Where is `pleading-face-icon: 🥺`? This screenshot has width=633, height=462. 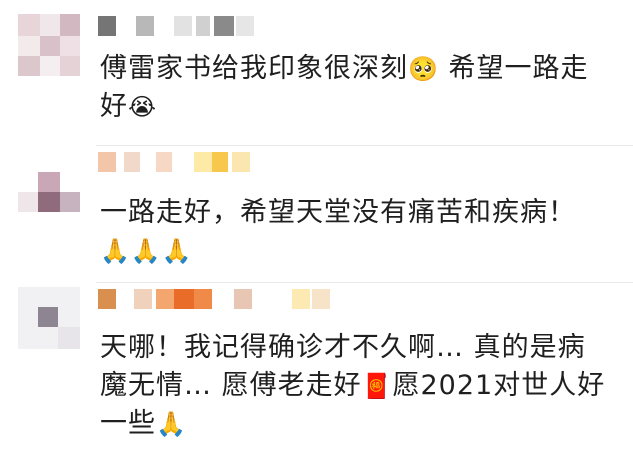
pleading-face-icon: 🥺 is located at coordinates (423, 69).